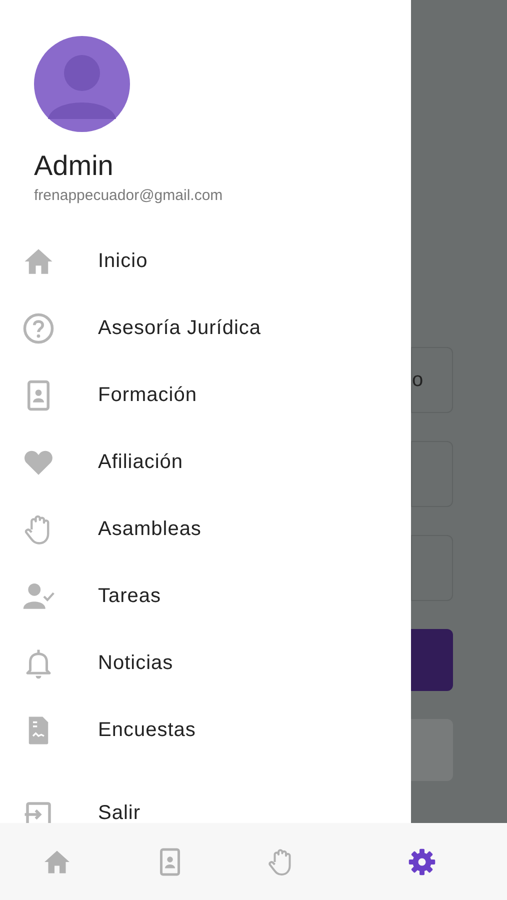 The height and width of the screenshot is (900, 507). I want to click on menu-item: Asesoría Jurídica, so click(180, 328).